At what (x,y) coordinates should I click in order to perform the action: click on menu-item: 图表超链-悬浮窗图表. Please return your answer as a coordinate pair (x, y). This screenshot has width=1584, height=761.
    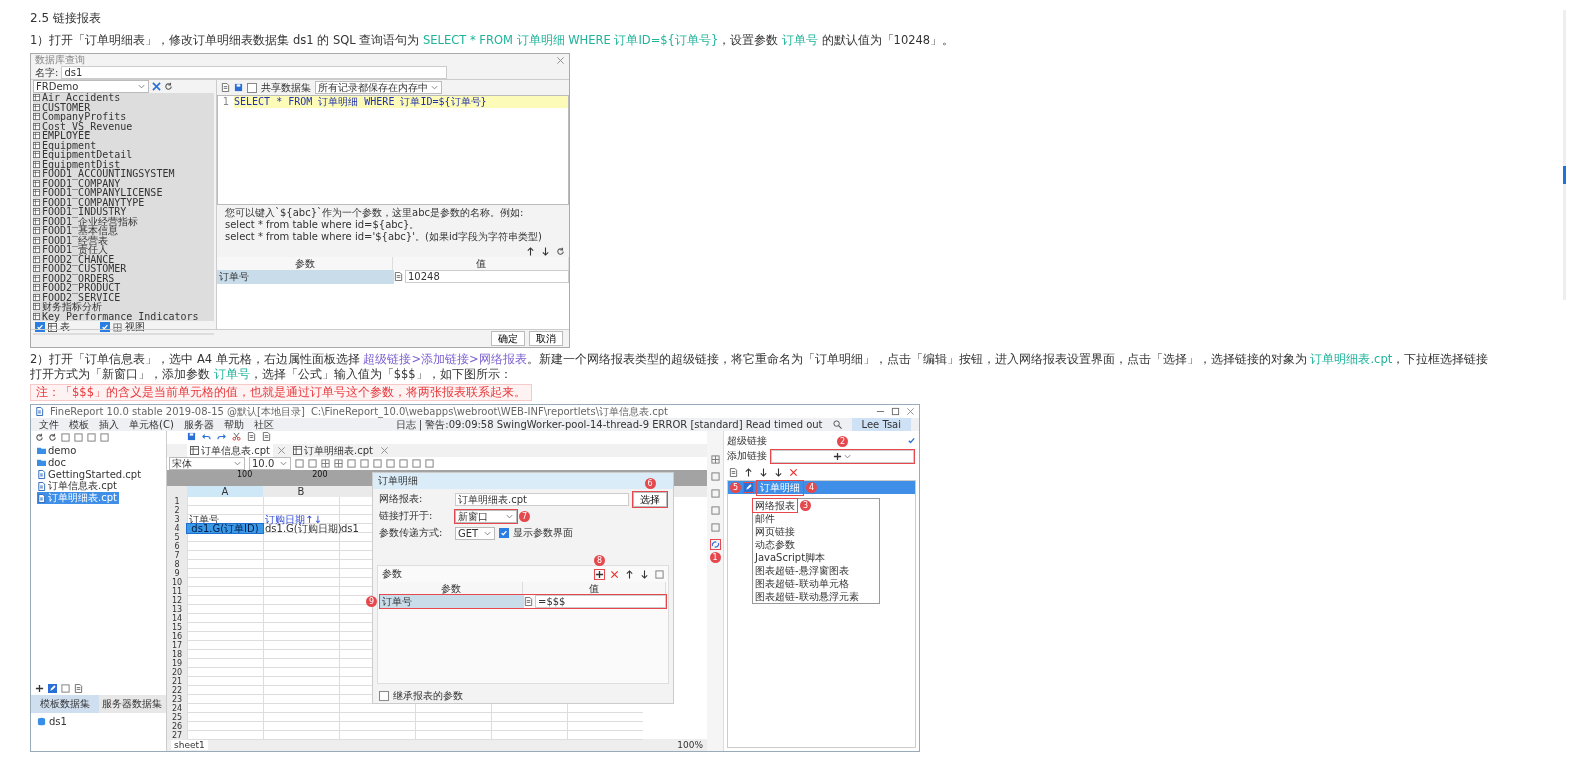
    Looking at the image, I should click on (802, 570).